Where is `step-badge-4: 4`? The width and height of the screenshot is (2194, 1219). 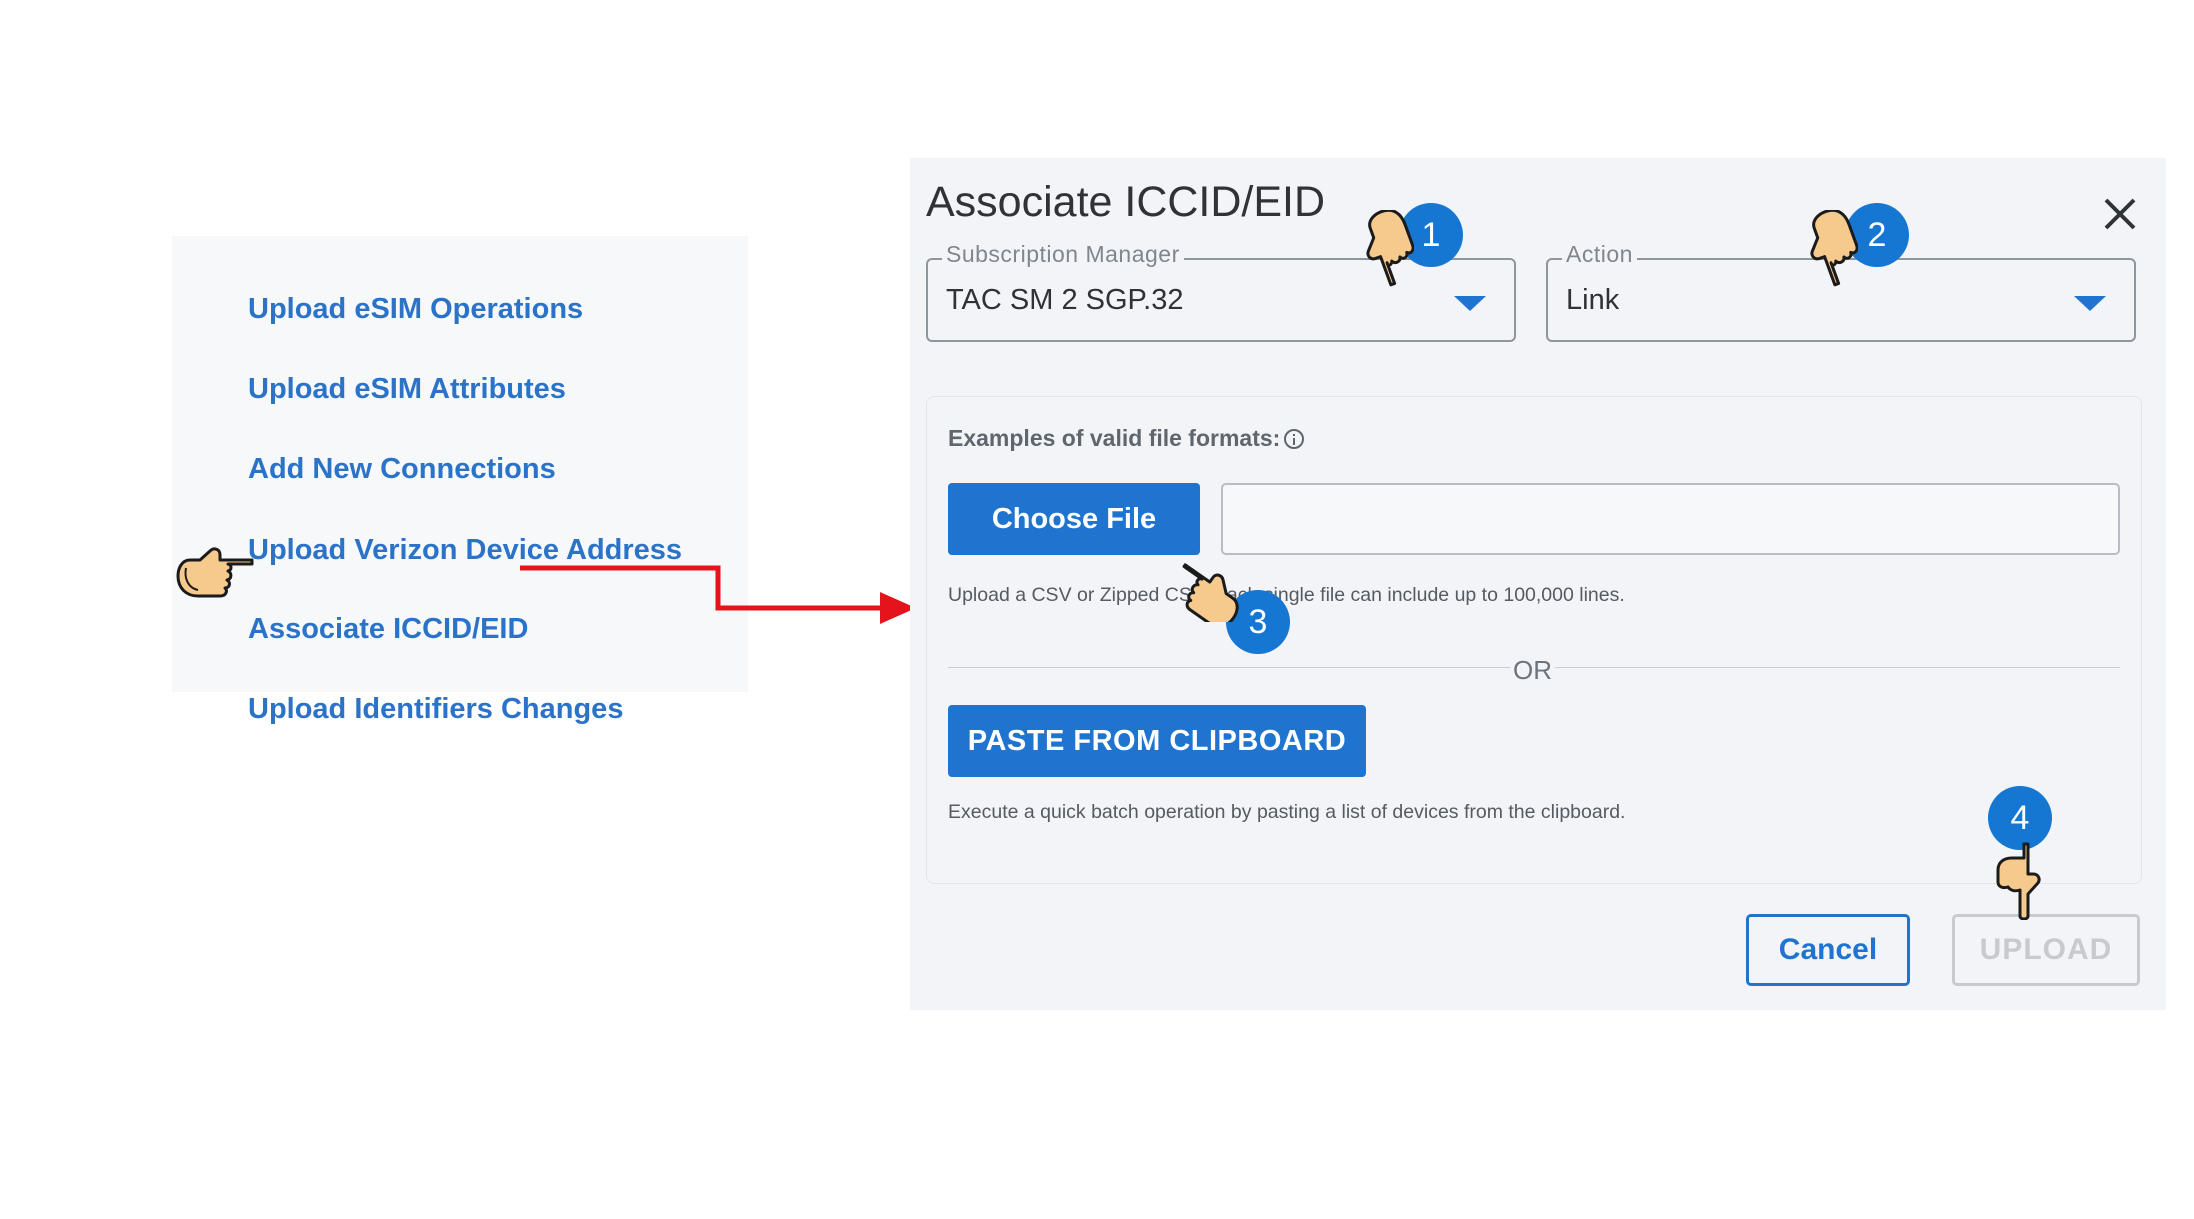 step-badge-4: 4 is located at coordinates (2020, 818).